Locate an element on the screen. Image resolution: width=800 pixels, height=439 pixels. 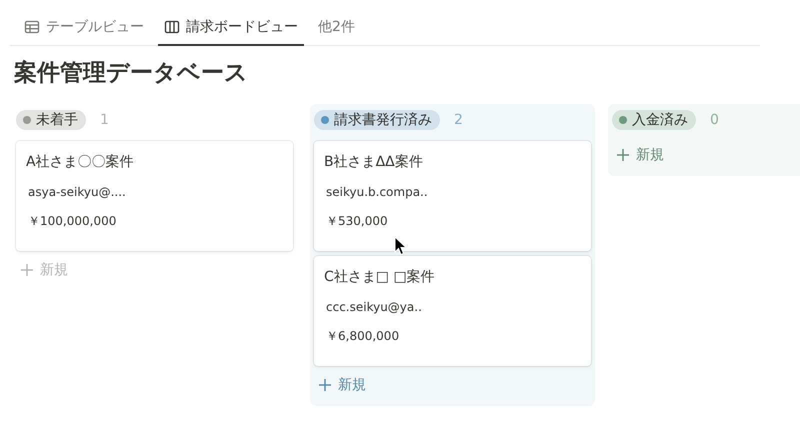
card-count: 1 is located at coordinates (104, 120).